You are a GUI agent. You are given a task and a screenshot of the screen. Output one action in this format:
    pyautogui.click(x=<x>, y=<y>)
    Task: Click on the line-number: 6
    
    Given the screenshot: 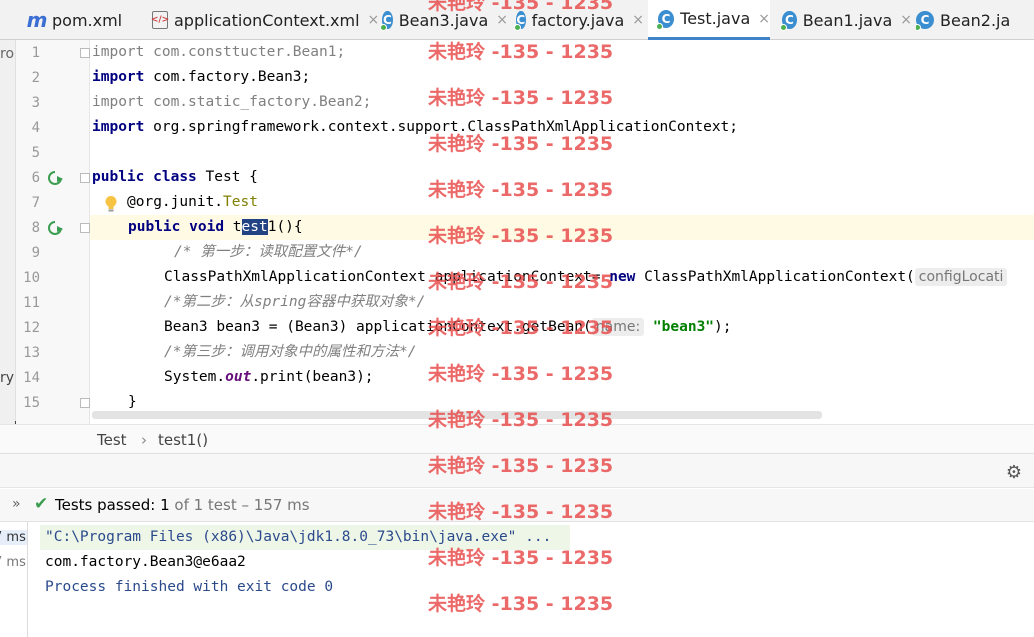 What is the action you would take?
    pyautogui.click(x=35, y=178)
    